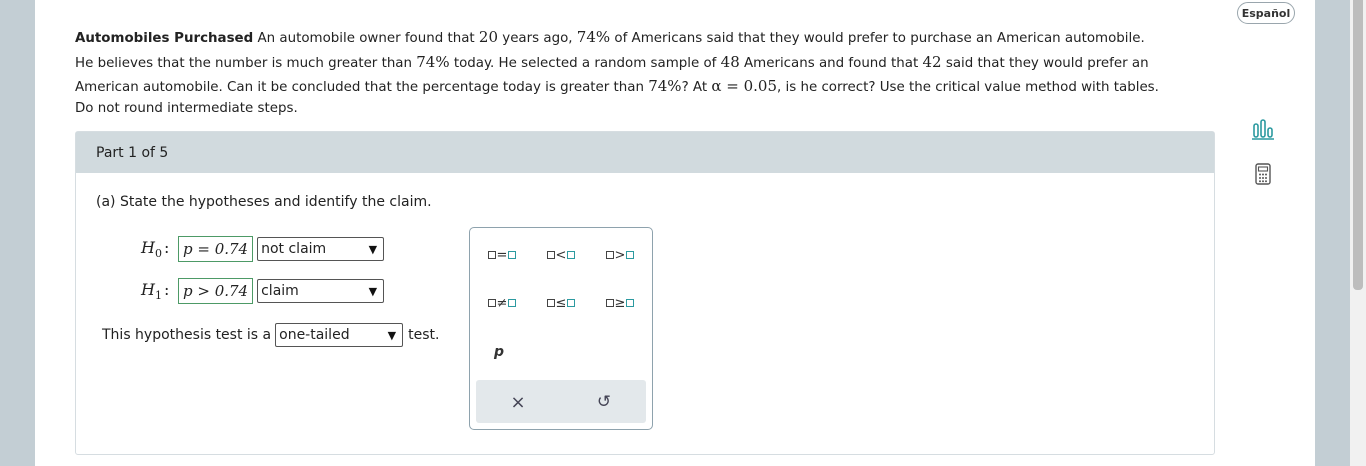  Describe the element at coordinates (1266, 13) in the screenshot. I see `language-button: Español` at that location.